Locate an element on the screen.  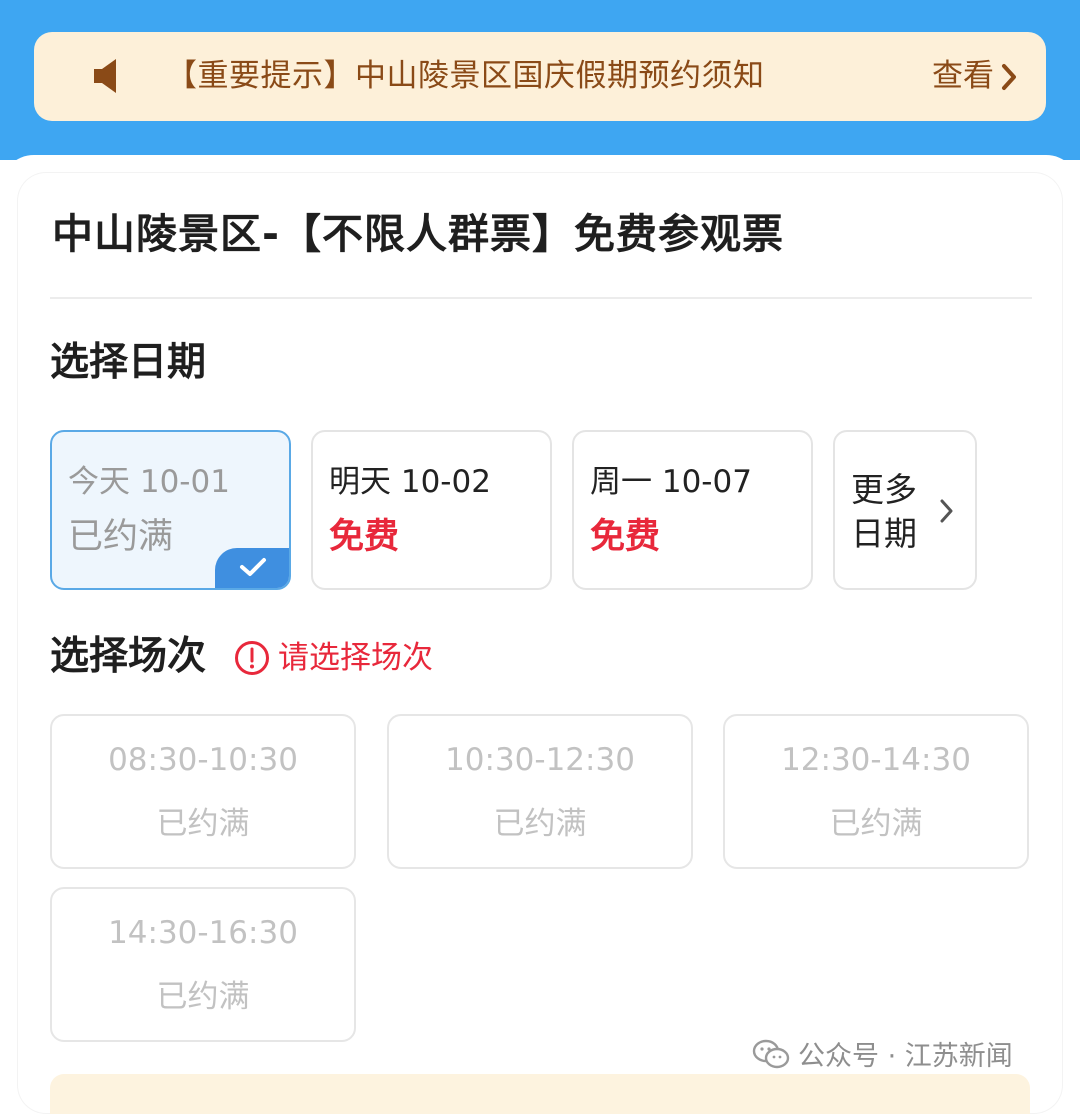
more-dates-label: 更多日期 is located at coordinates (884, 511).